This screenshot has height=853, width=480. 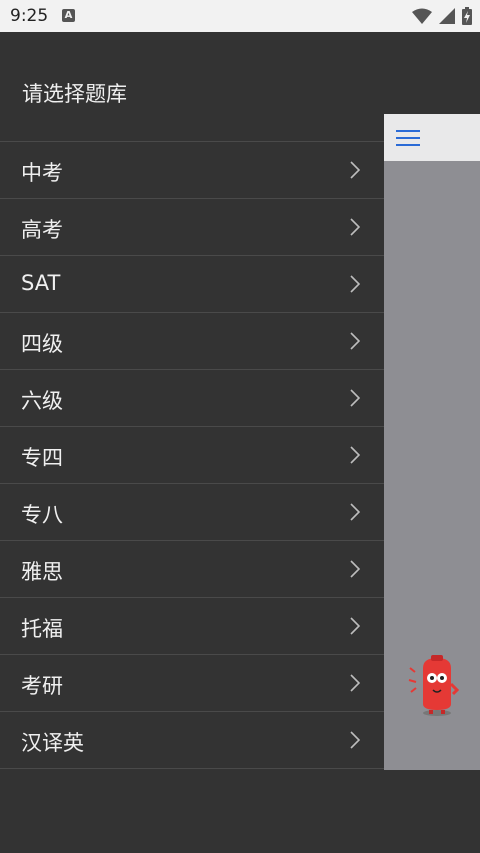 I want to click on drawer-header: 请选择题库, so click(x=192, y=87).